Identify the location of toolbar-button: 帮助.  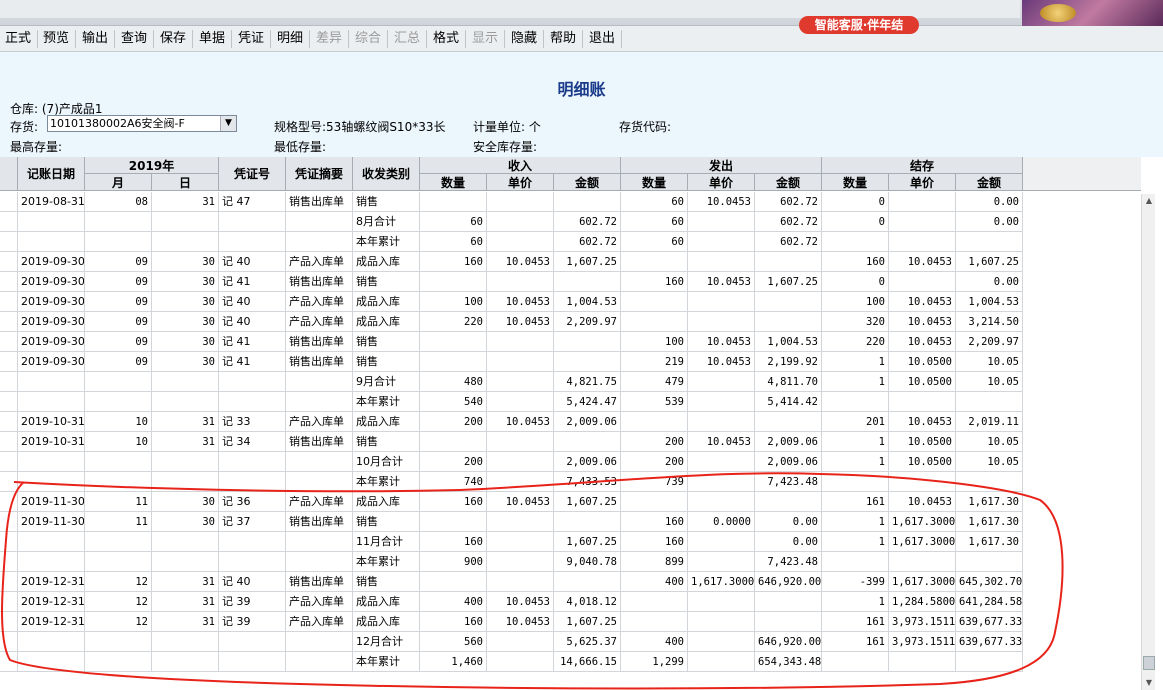
(563, 39).